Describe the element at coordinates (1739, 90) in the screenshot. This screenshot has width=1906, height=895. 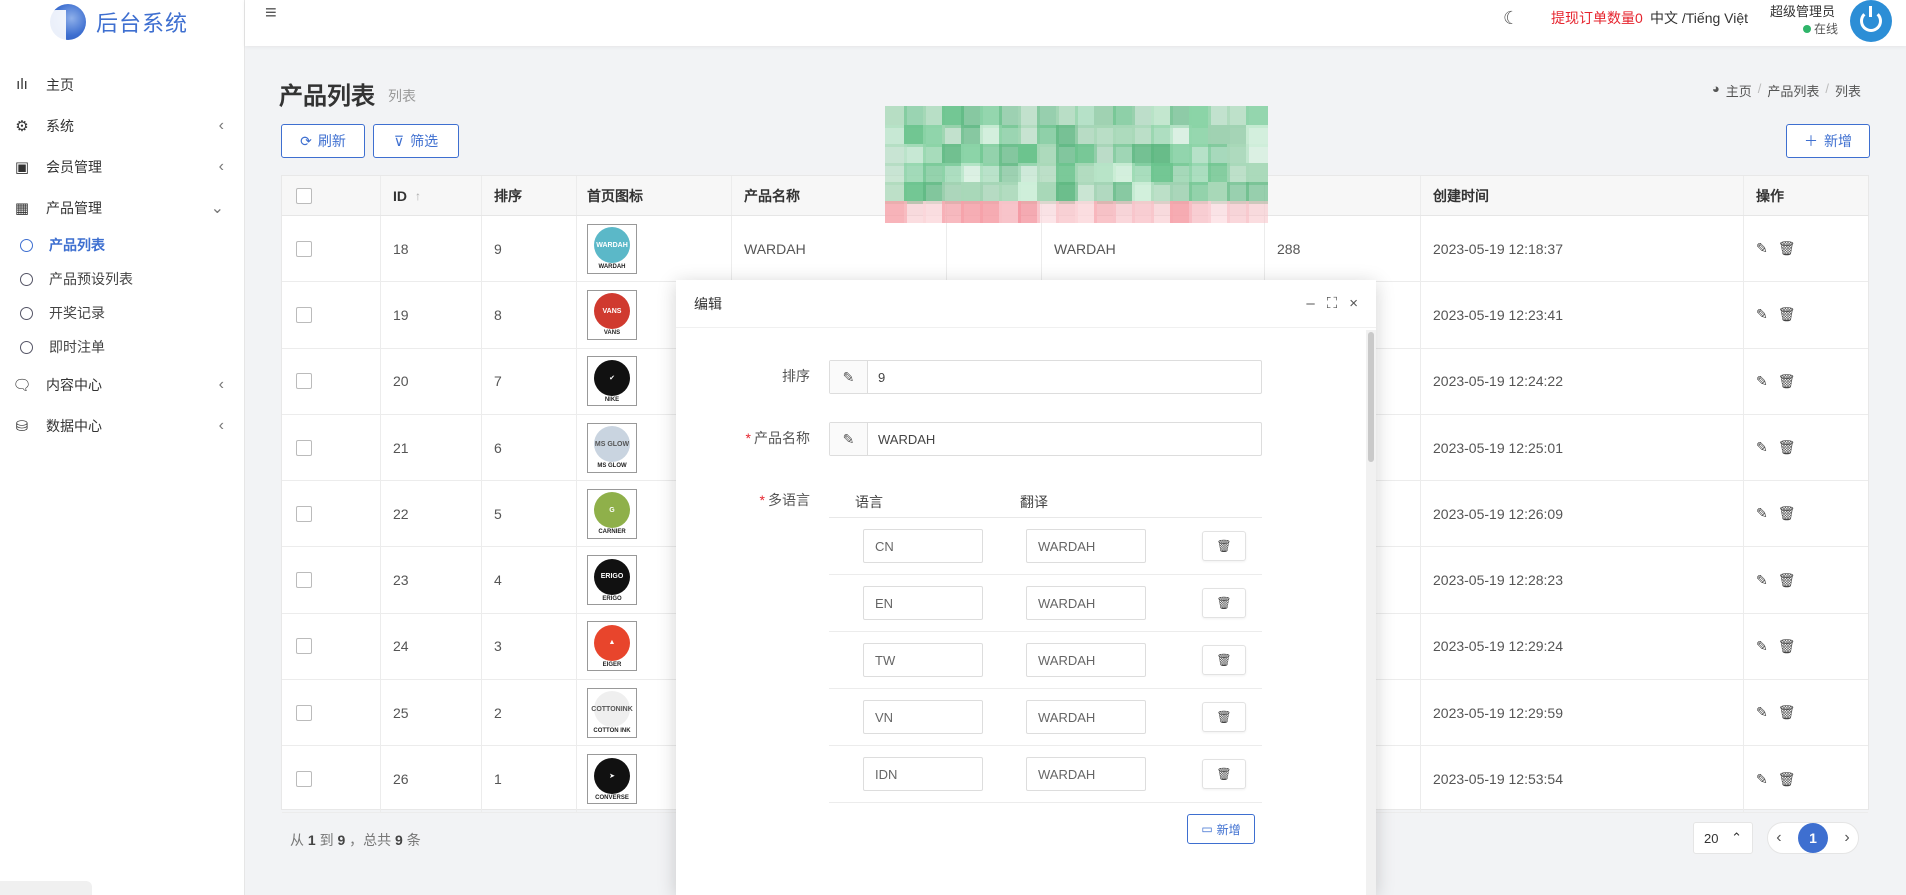
I see `breadcrumb-home: 主页` at that location.